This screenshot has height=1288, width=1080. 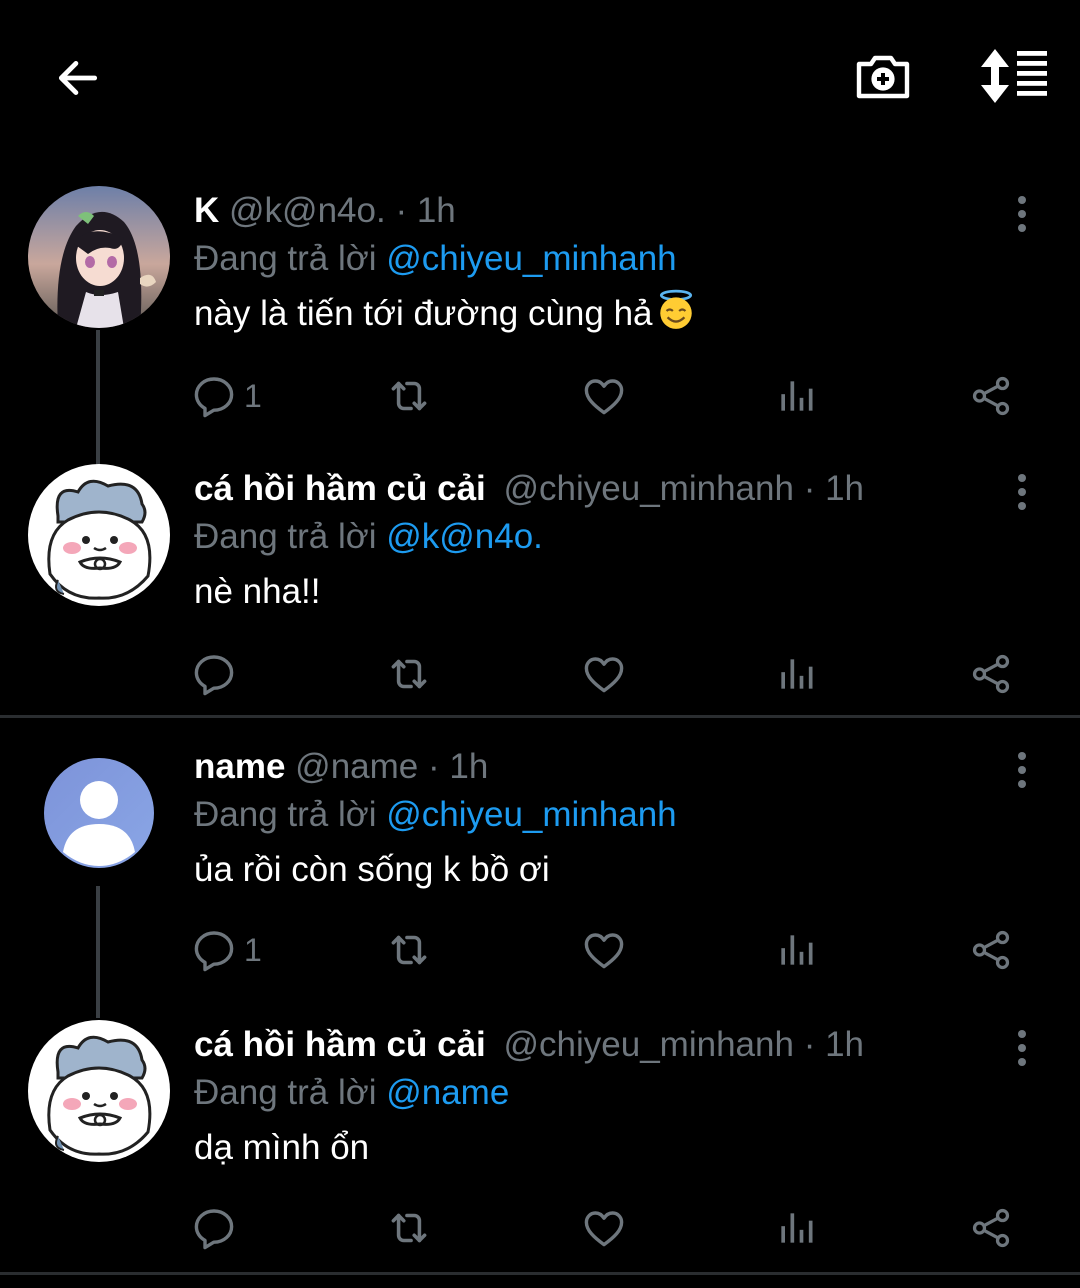 I want to click on reply-mention-link: @name, so click(x=447, y=1092).